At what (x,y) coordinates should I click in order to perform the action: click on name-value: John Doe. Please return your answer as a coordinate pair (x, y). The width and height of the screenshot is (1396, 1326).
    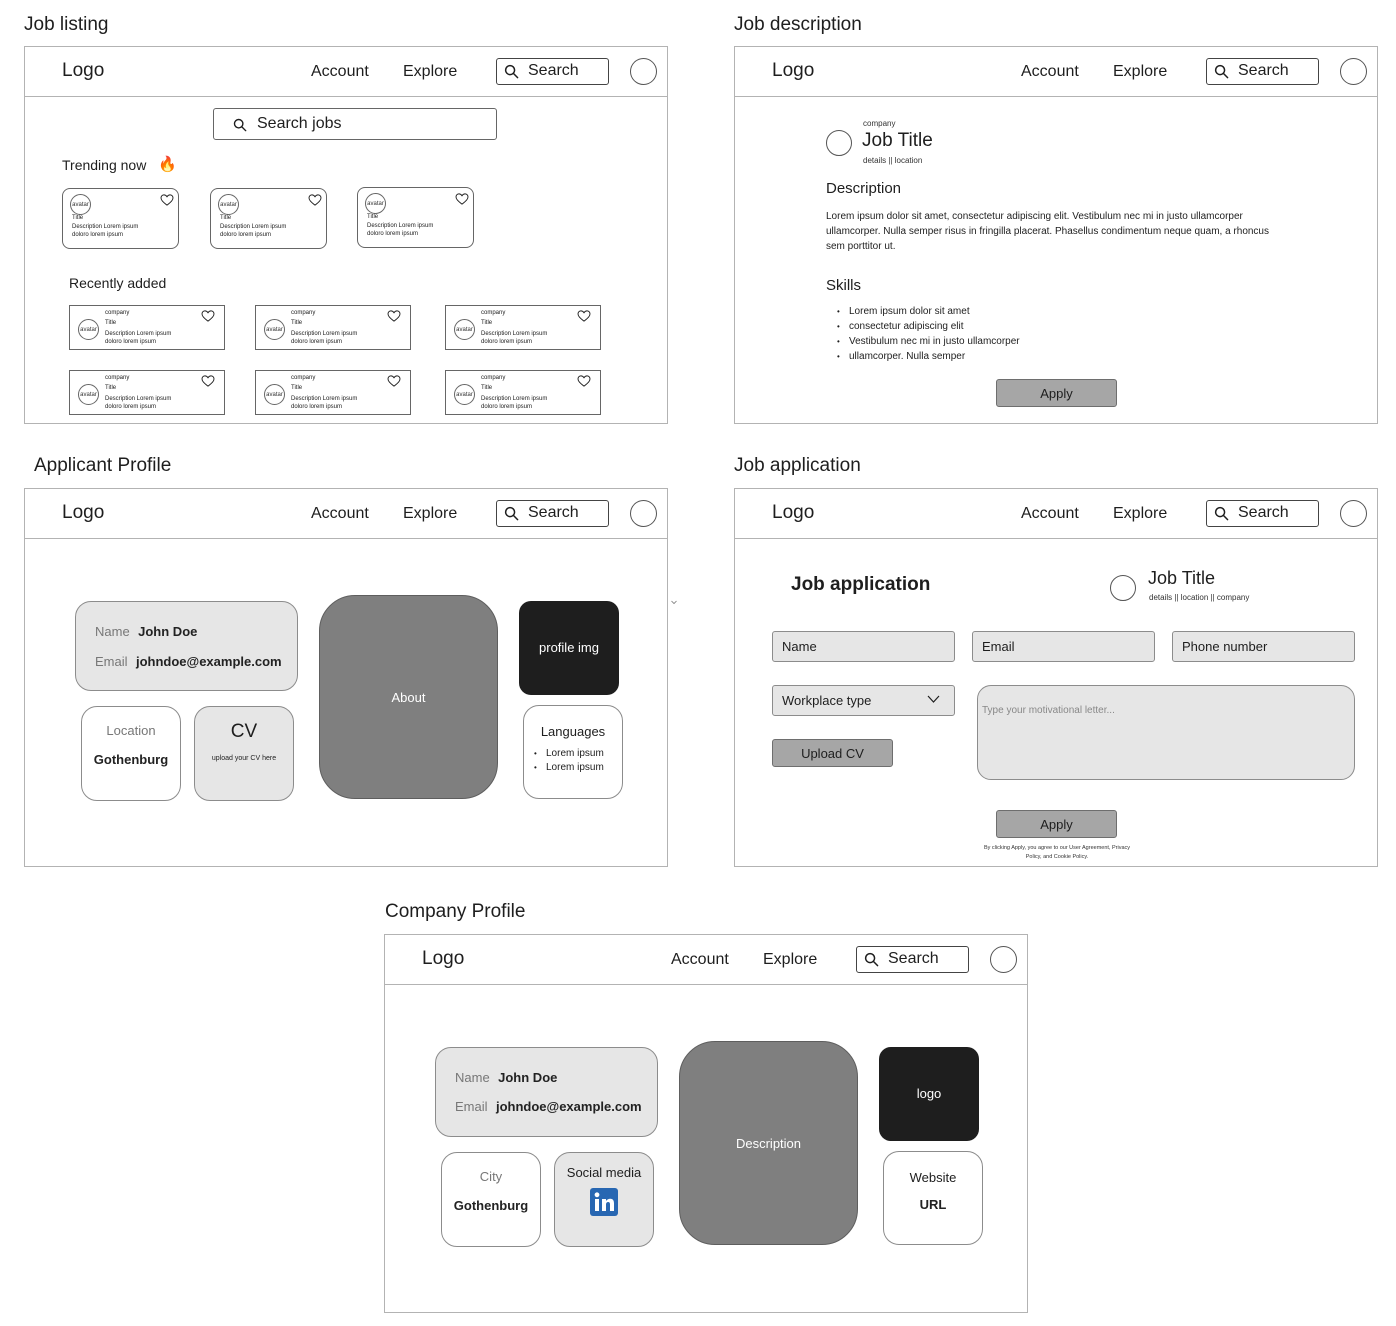
    Looking at the image, I should click on (168, 631).